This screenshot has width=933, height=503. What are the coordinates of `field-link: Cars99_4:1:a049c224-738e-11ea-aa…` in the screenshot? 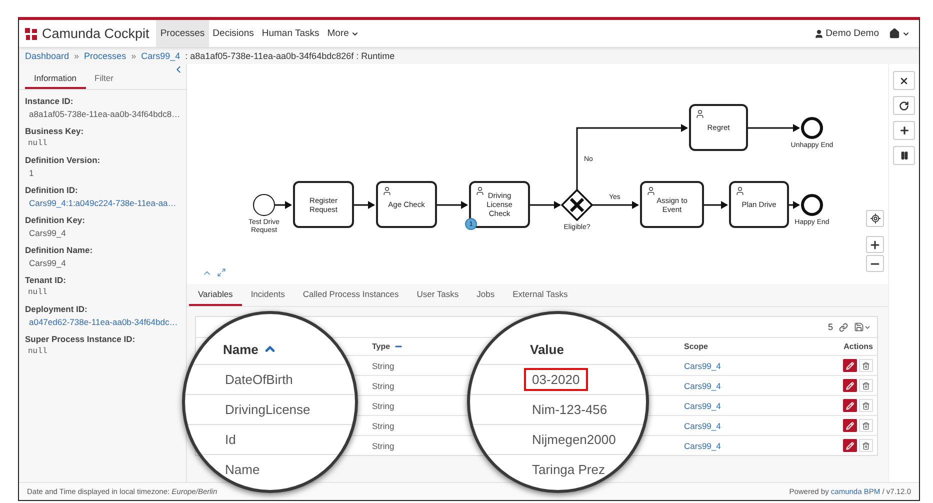 It's located at (100, 203).